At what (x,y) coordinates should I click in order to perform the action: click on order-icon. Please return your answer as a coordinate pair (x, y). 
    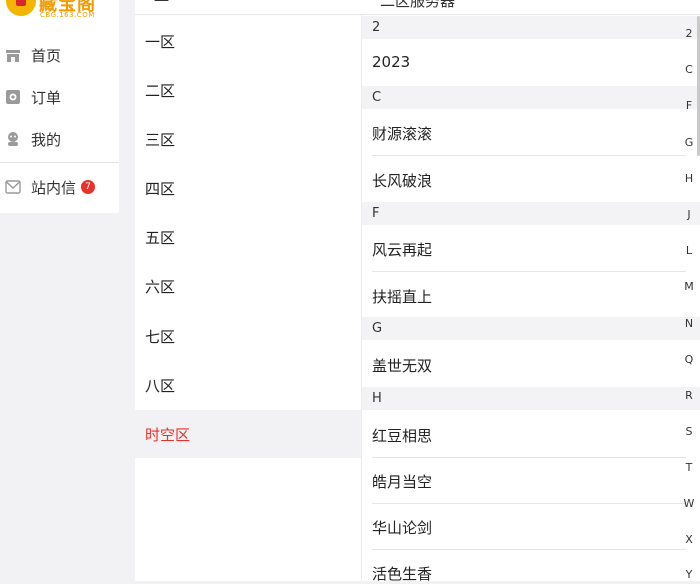
    Looking at the image, I should click on (13, 97).